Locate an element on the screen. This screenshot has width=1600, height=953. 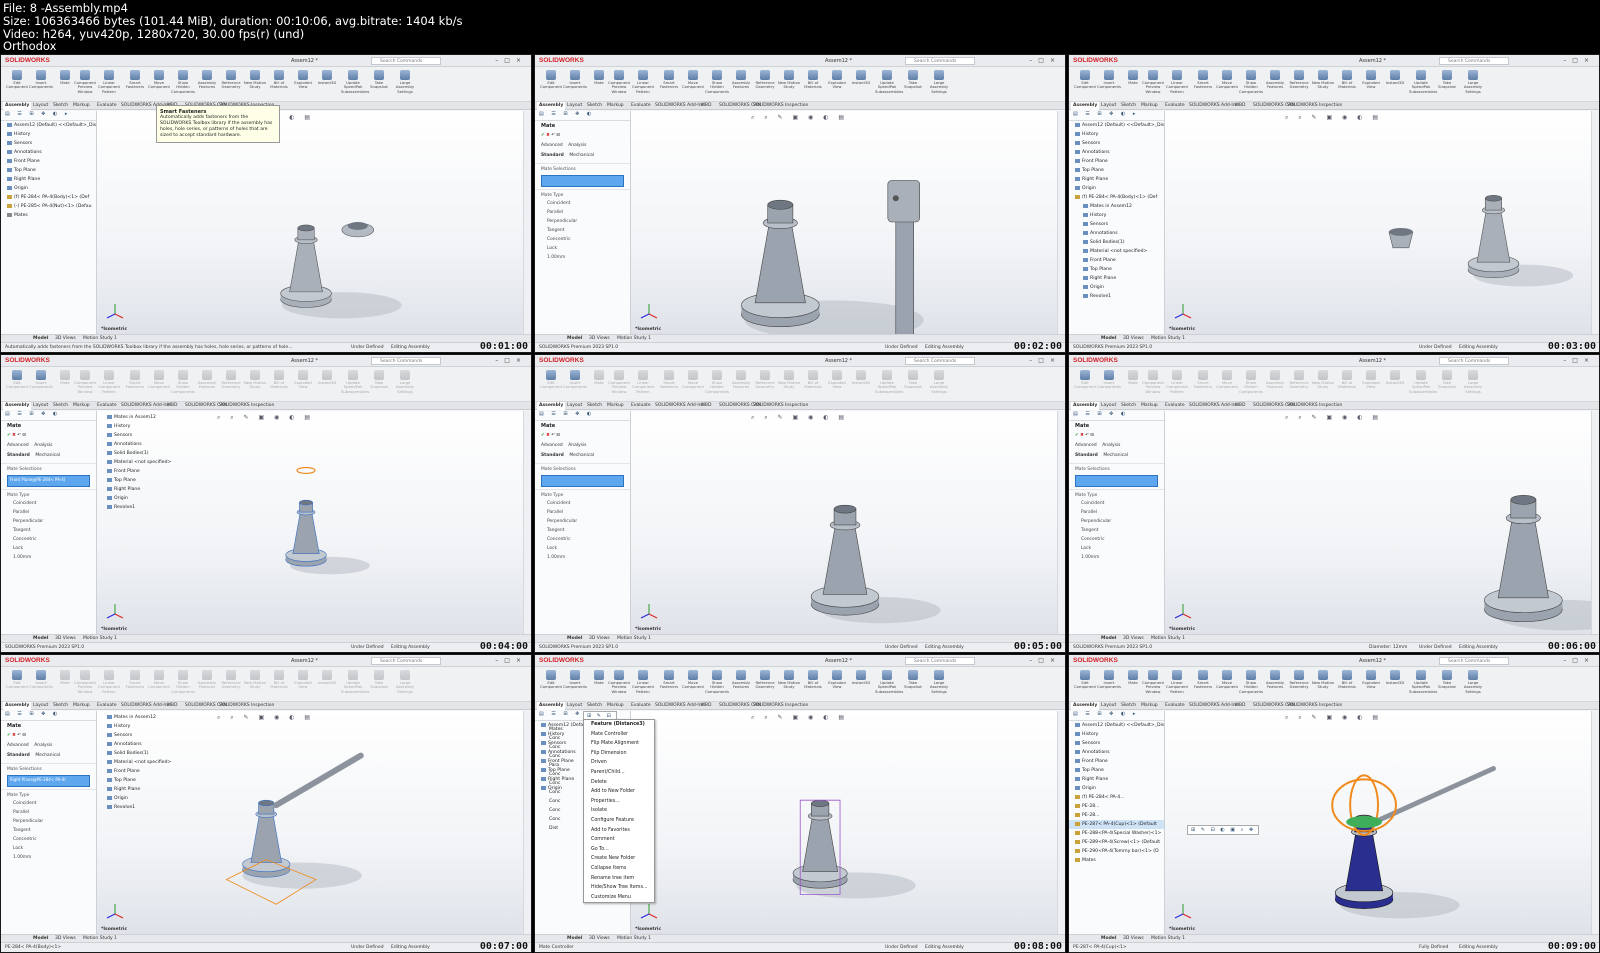
tree-subitem: Sensors is located at coordinates (1116, 224).